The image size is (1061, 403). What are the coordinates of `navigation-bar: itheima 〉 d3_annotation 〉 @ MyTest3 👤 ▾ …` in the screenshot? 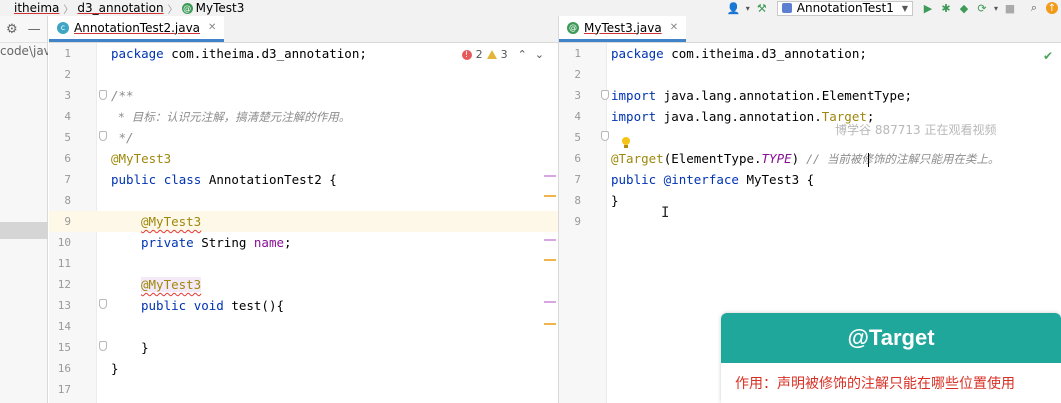 It's located at (530, 8).